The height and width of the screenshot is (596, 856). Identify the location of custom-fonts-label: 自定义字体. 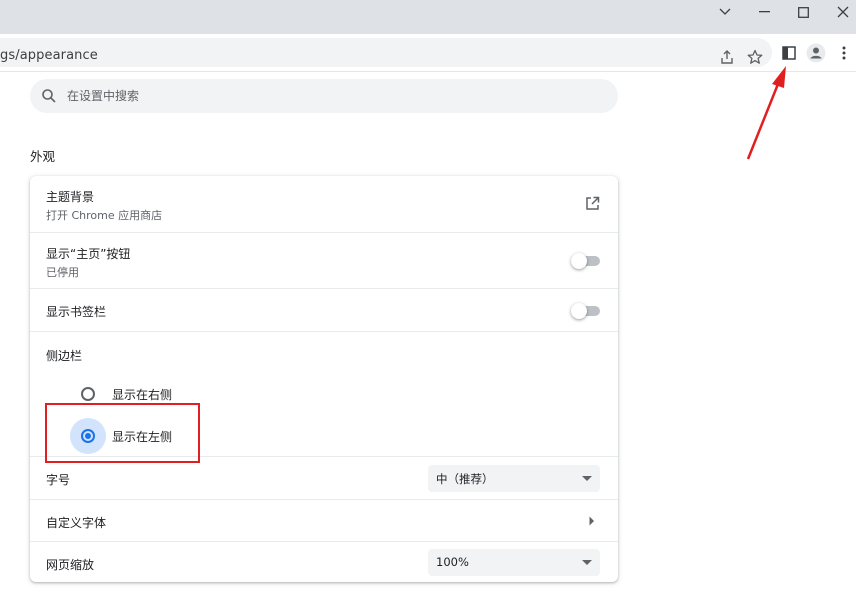
(76, 523).